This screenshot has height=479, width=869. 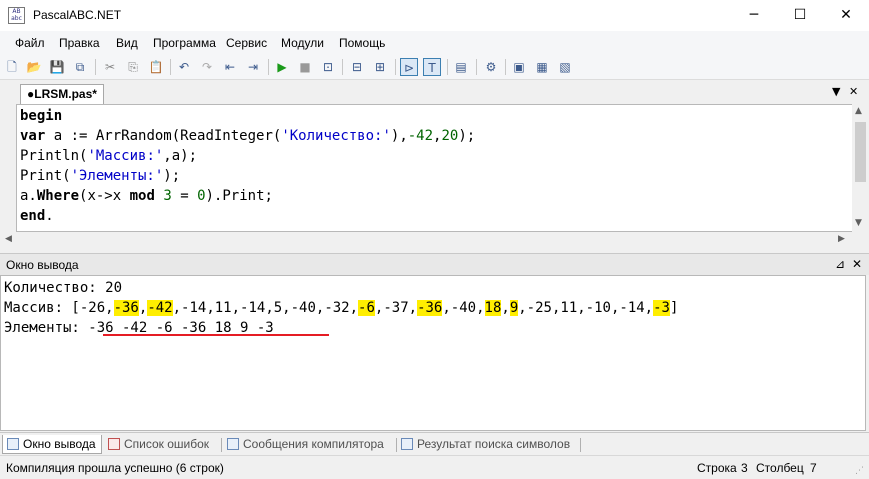 I want to click on app-icon: AB abc, so click(x=16, y=15).